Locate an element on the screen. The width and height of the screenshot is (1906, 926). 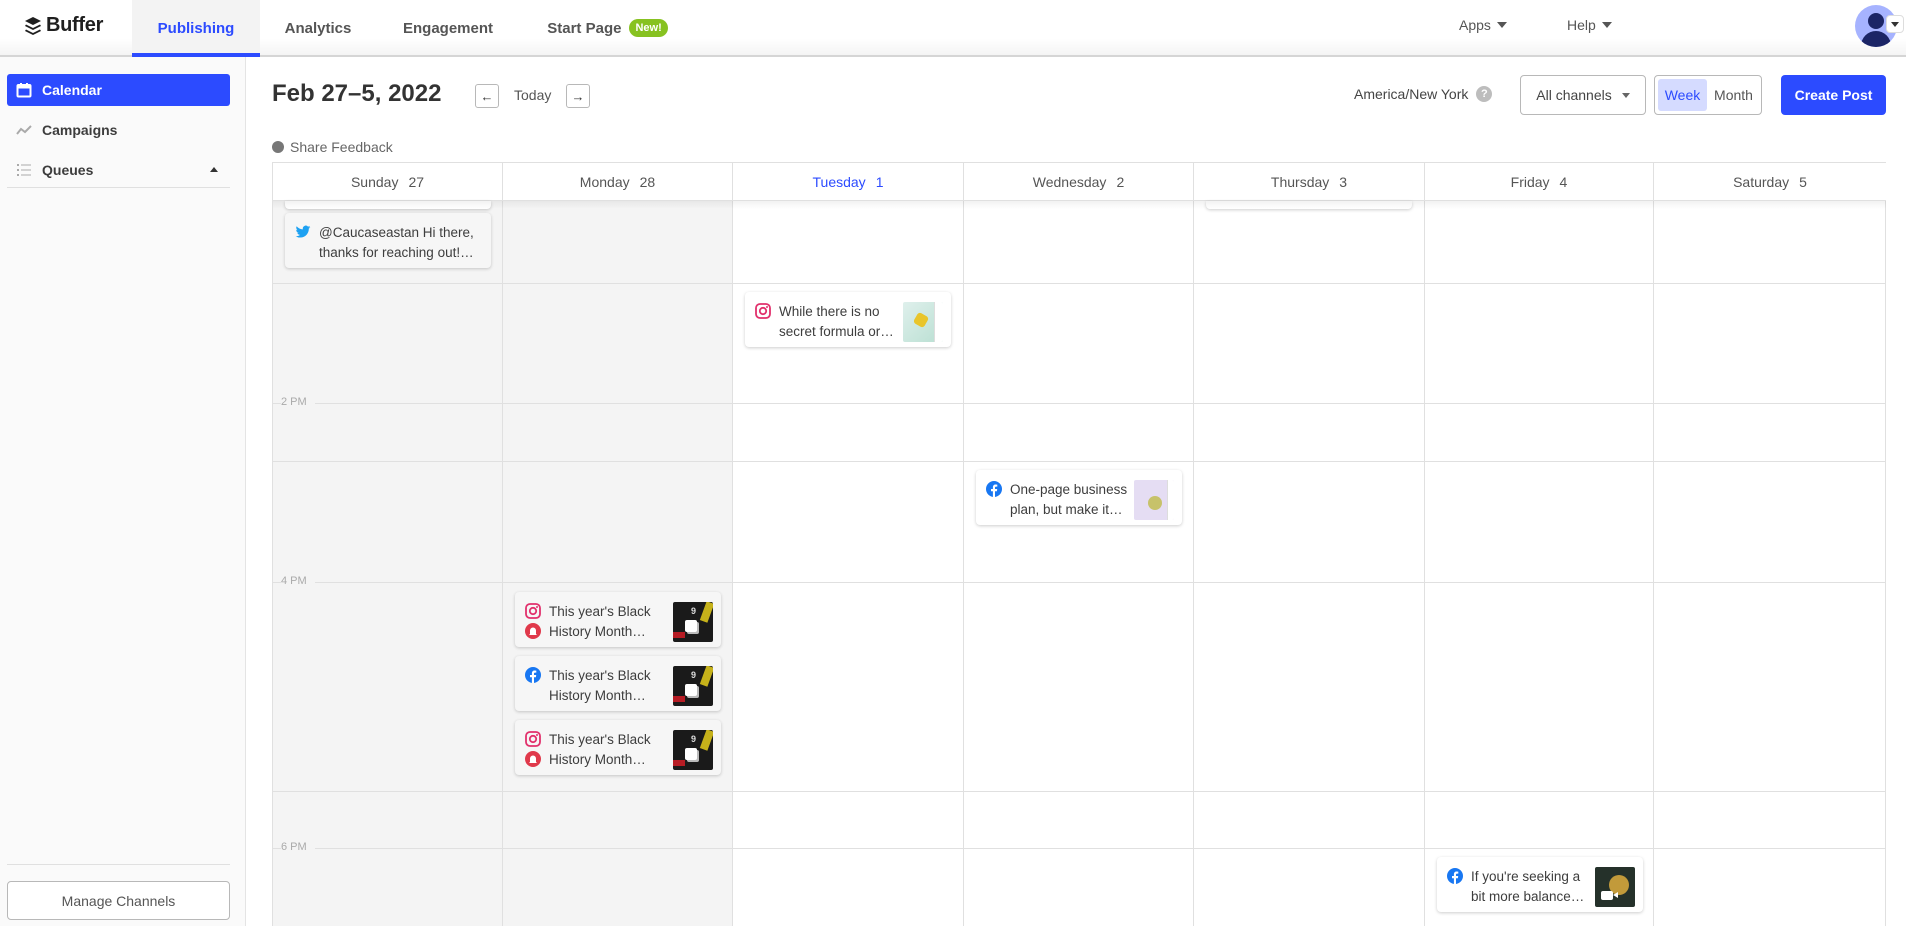
day-date: 5 is located at coordinates (1803, 181).